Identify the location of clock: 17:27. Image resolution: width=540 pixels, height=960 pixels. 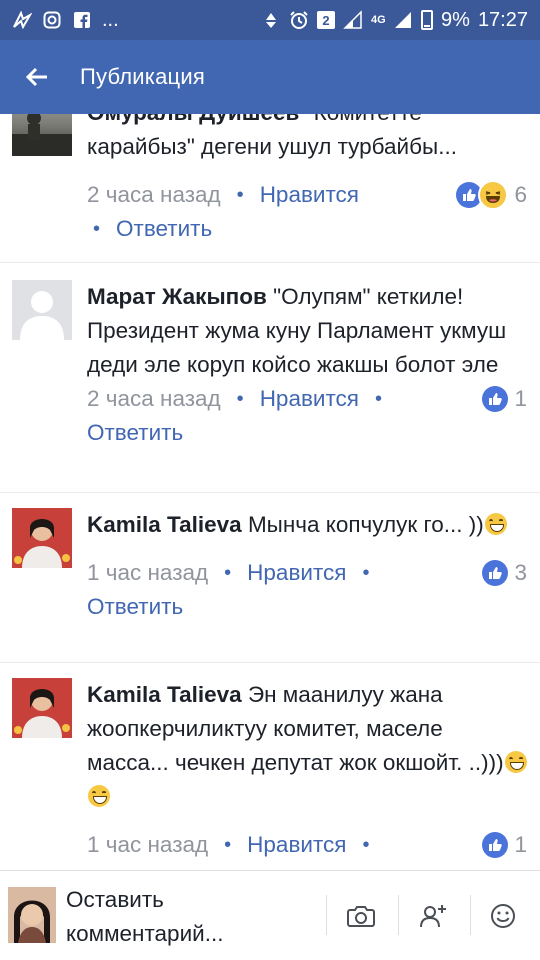
(502, 19).